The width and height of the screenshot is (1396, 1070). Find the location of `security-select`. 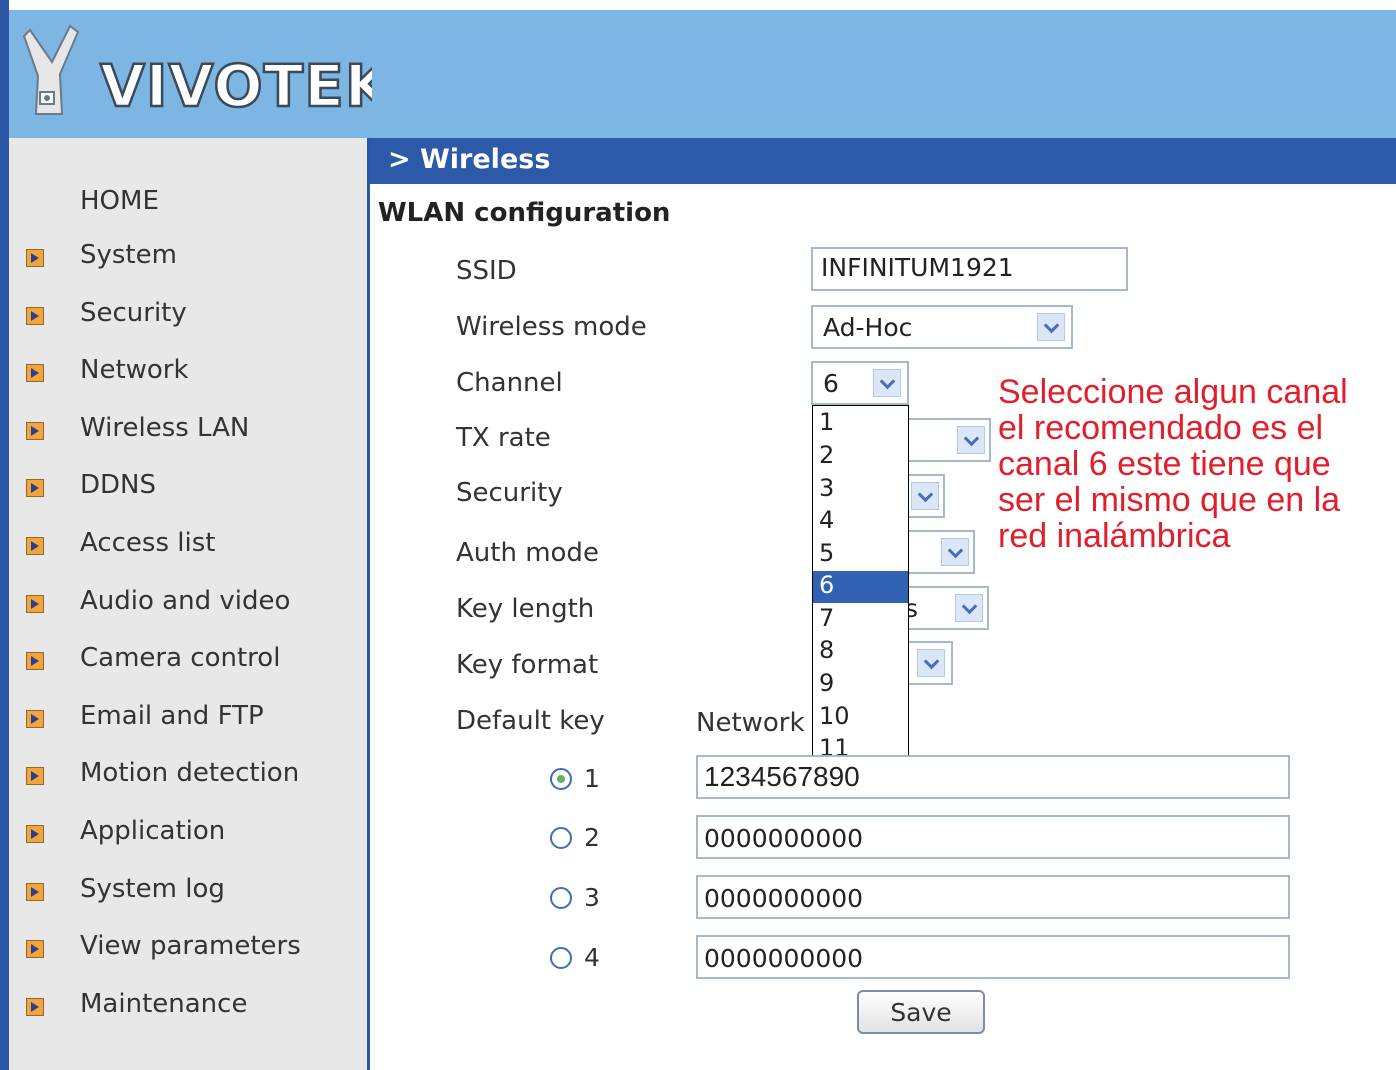

security-select is located at coordinates (927, 496).